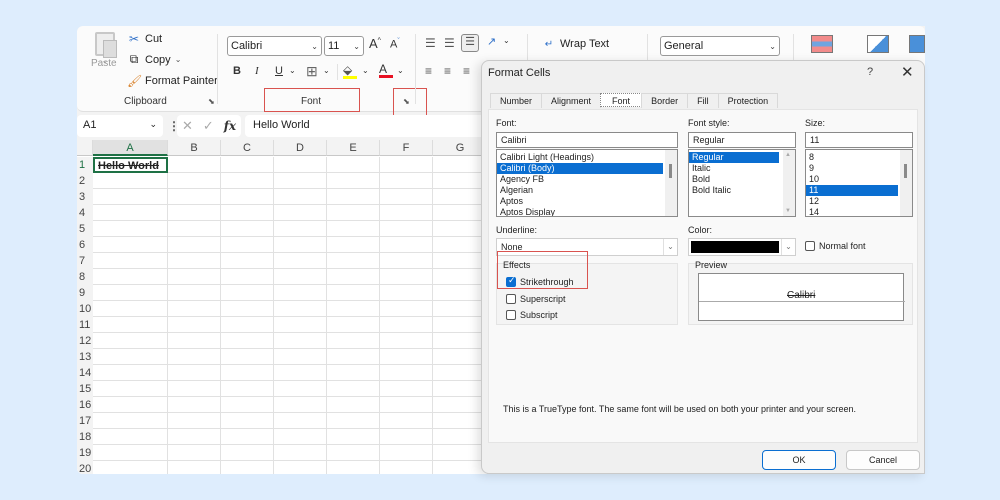 The width and height of the screenshot is (1000, 500). What do you see at coordinates (130, 197) in the screenshot?
I see `cell-a3` at bounding box center [130, 197].